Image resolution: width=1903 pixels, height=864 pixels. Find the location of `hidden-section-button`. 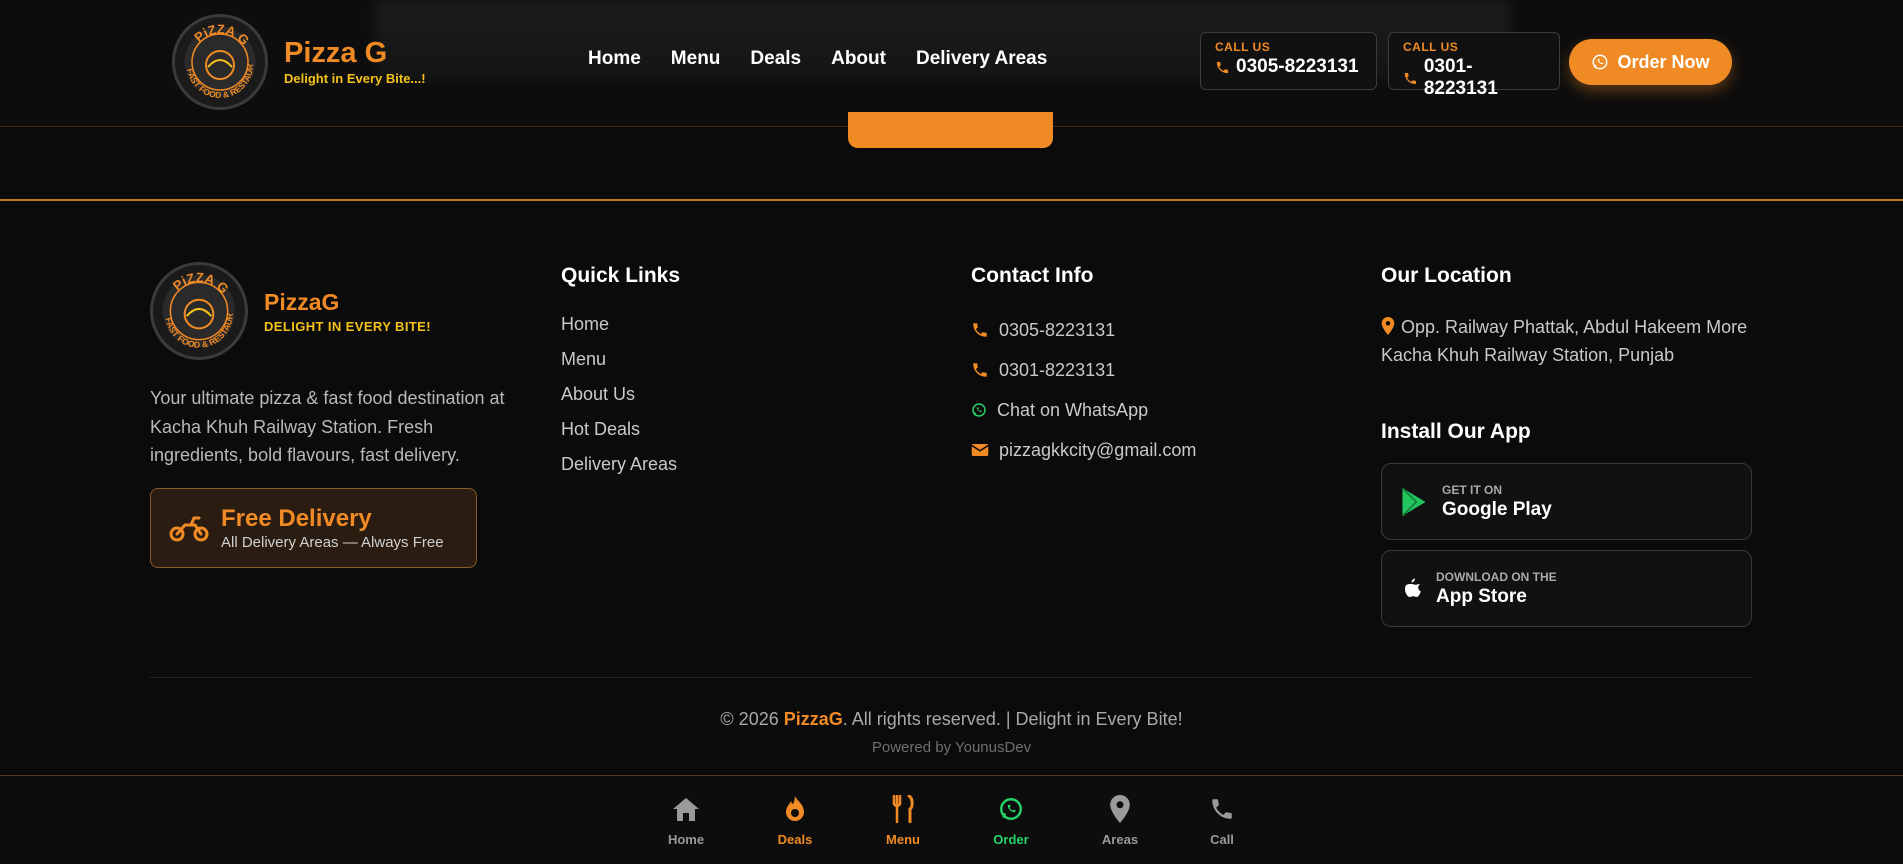

hidden-section-button is located at coordinates (950, 130).